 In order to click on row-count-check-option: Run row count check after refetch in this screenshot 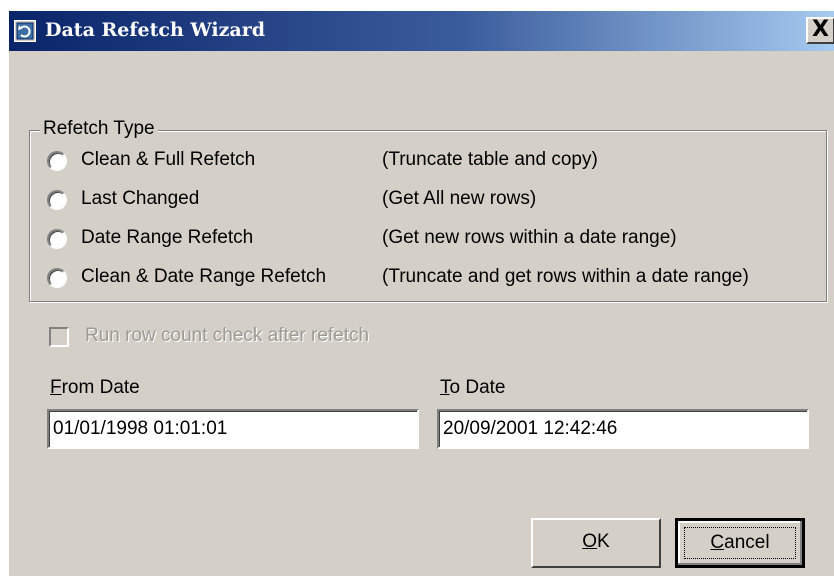, I will do `click(249, 338)`.